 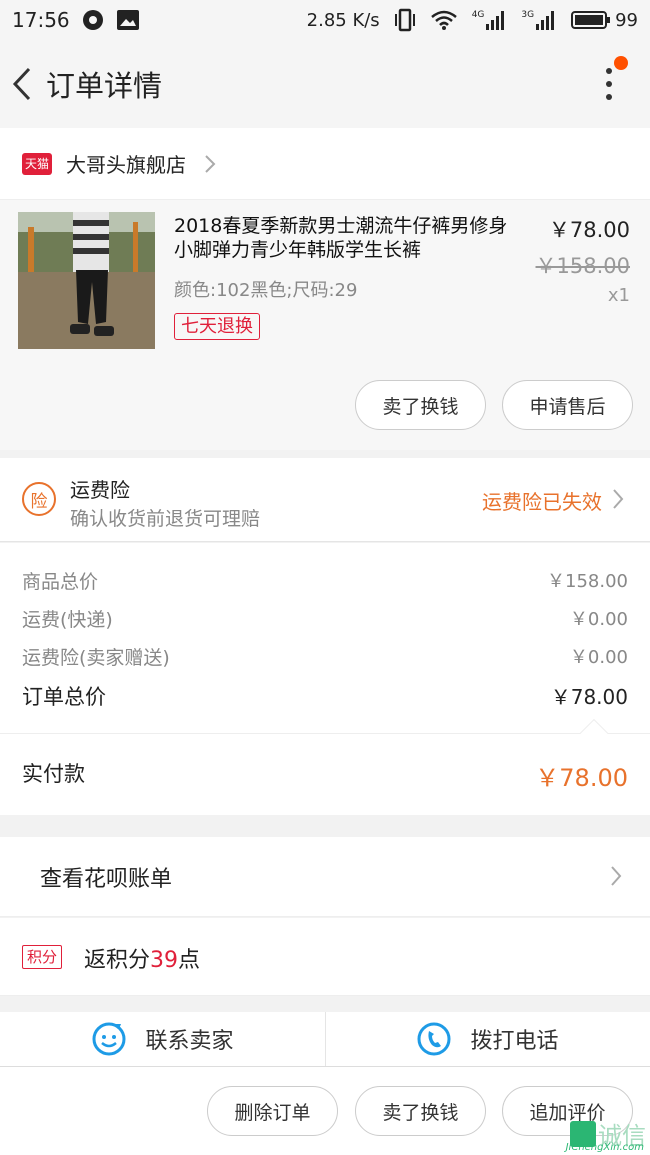 What do you see at coordinates (67, 620) in the screenshot?
I see `summary-label: 运费(快递)` at bounding box center [67, 620].